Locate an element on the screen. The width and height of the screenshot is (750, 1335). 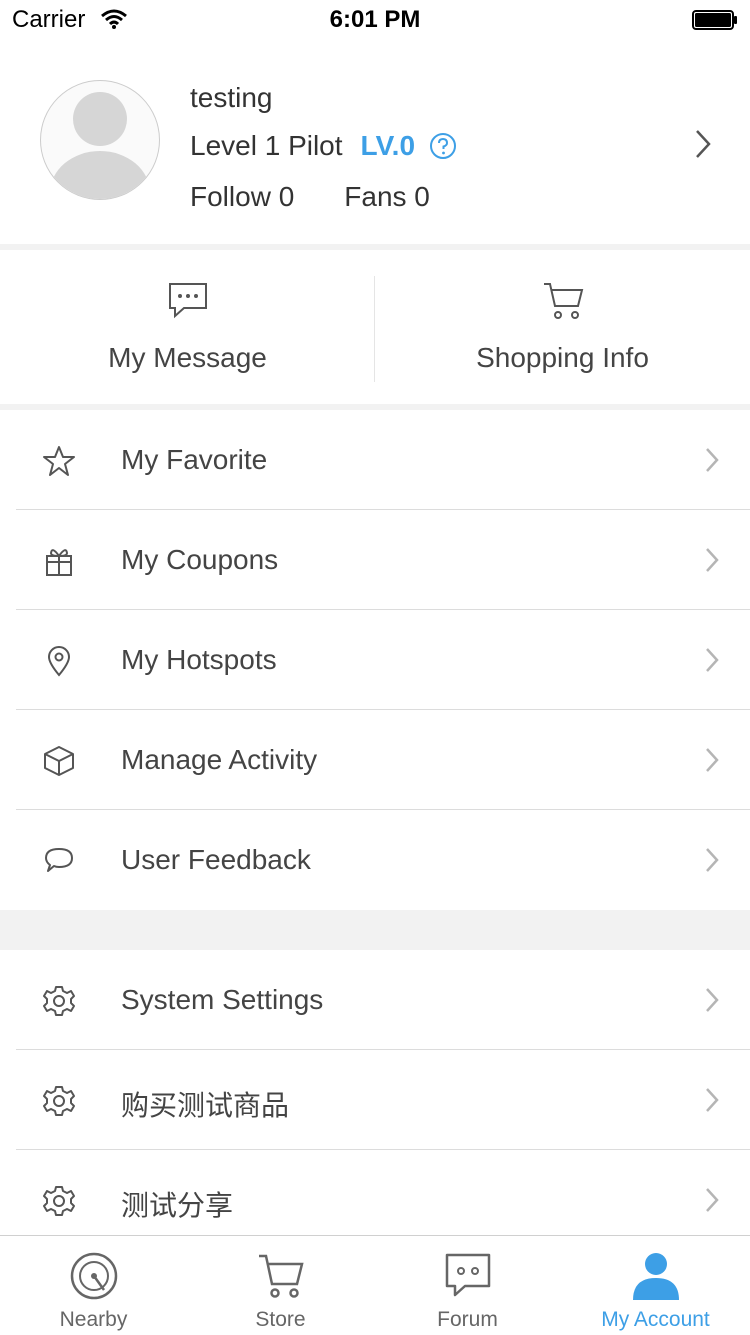
menu-item-label: User Feedback is located at coordinates (216, 859).